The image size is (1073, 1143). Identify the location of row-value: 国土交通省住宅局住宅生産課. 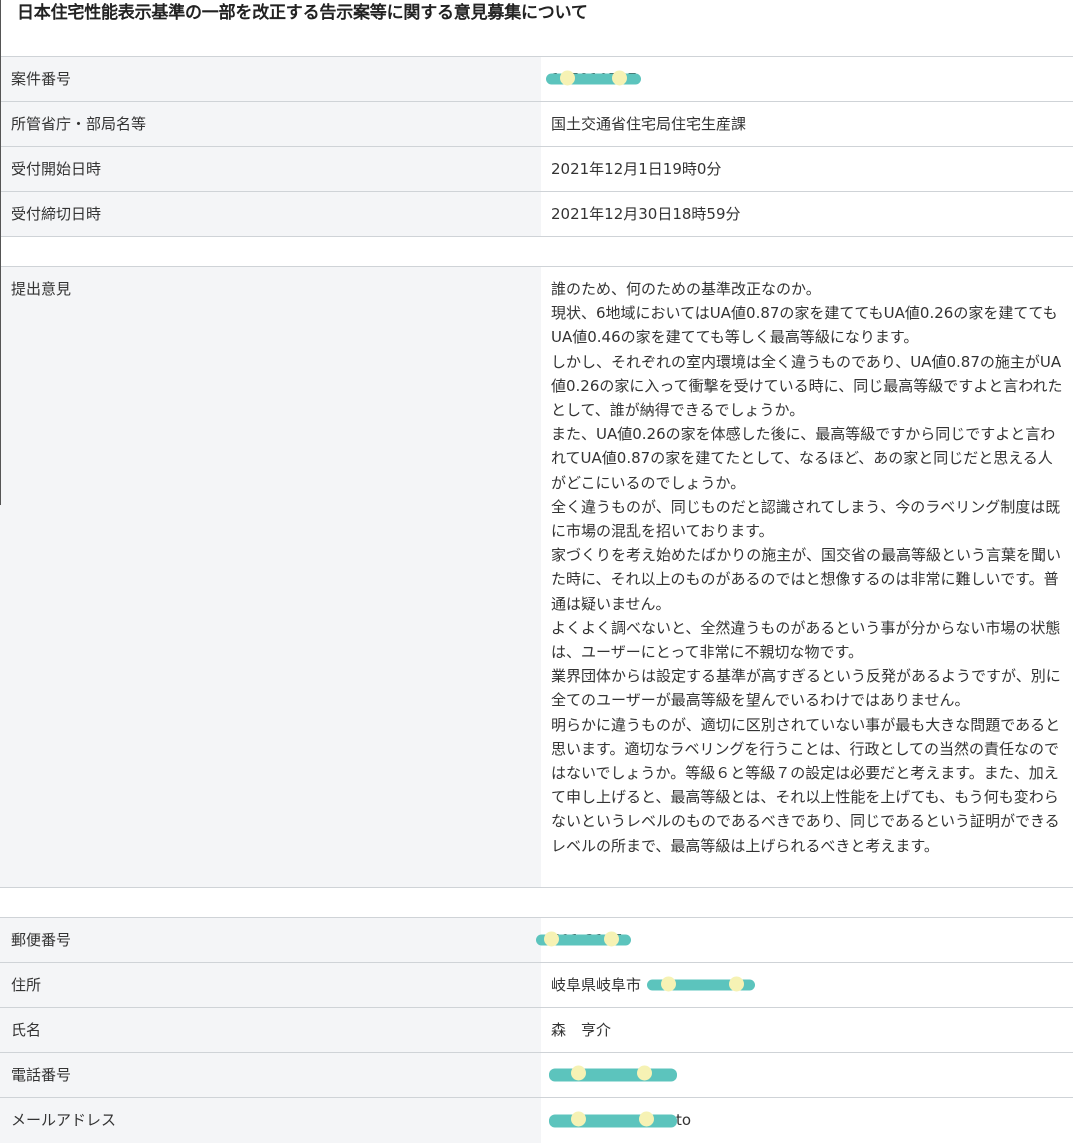
(807, 124).